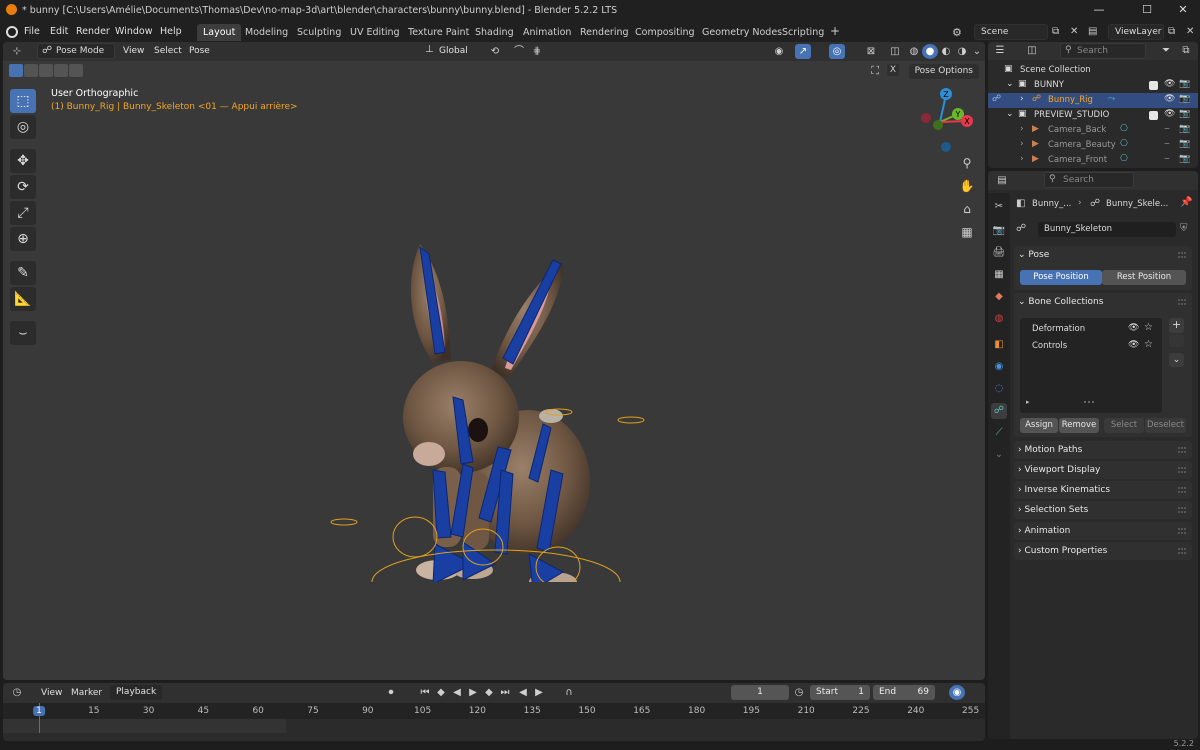 Image resolution: width=1200 pixels, height=750 pixels. Describe the element at coordinates (1107, 229) in the screenshot. I see `armature-data-name-field: Bunny_Skeleton` at that location.